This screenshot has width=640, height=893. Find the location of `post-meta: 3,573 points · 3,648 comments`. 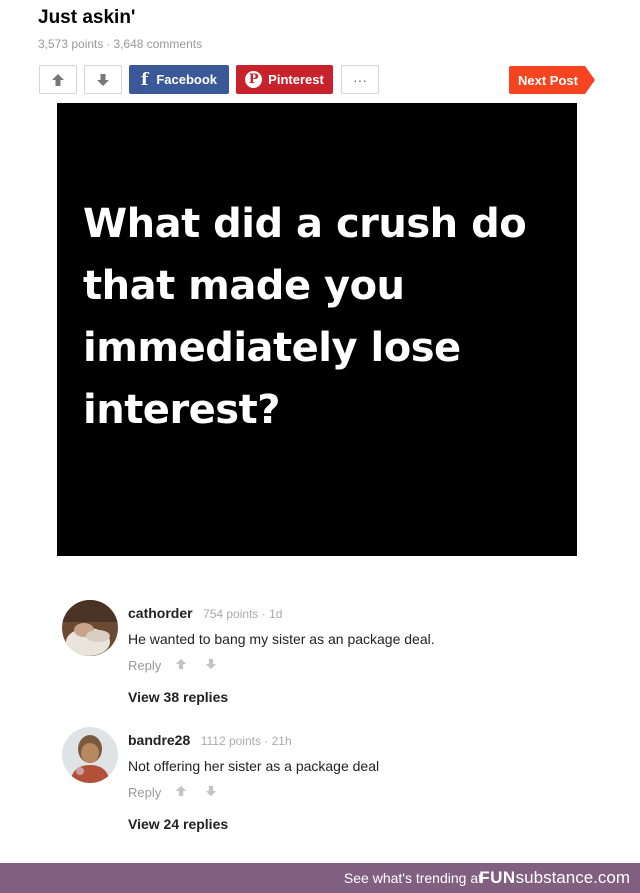

post-meta: 3,573 points · 3,648 comments is located at coordinates (120, 44).